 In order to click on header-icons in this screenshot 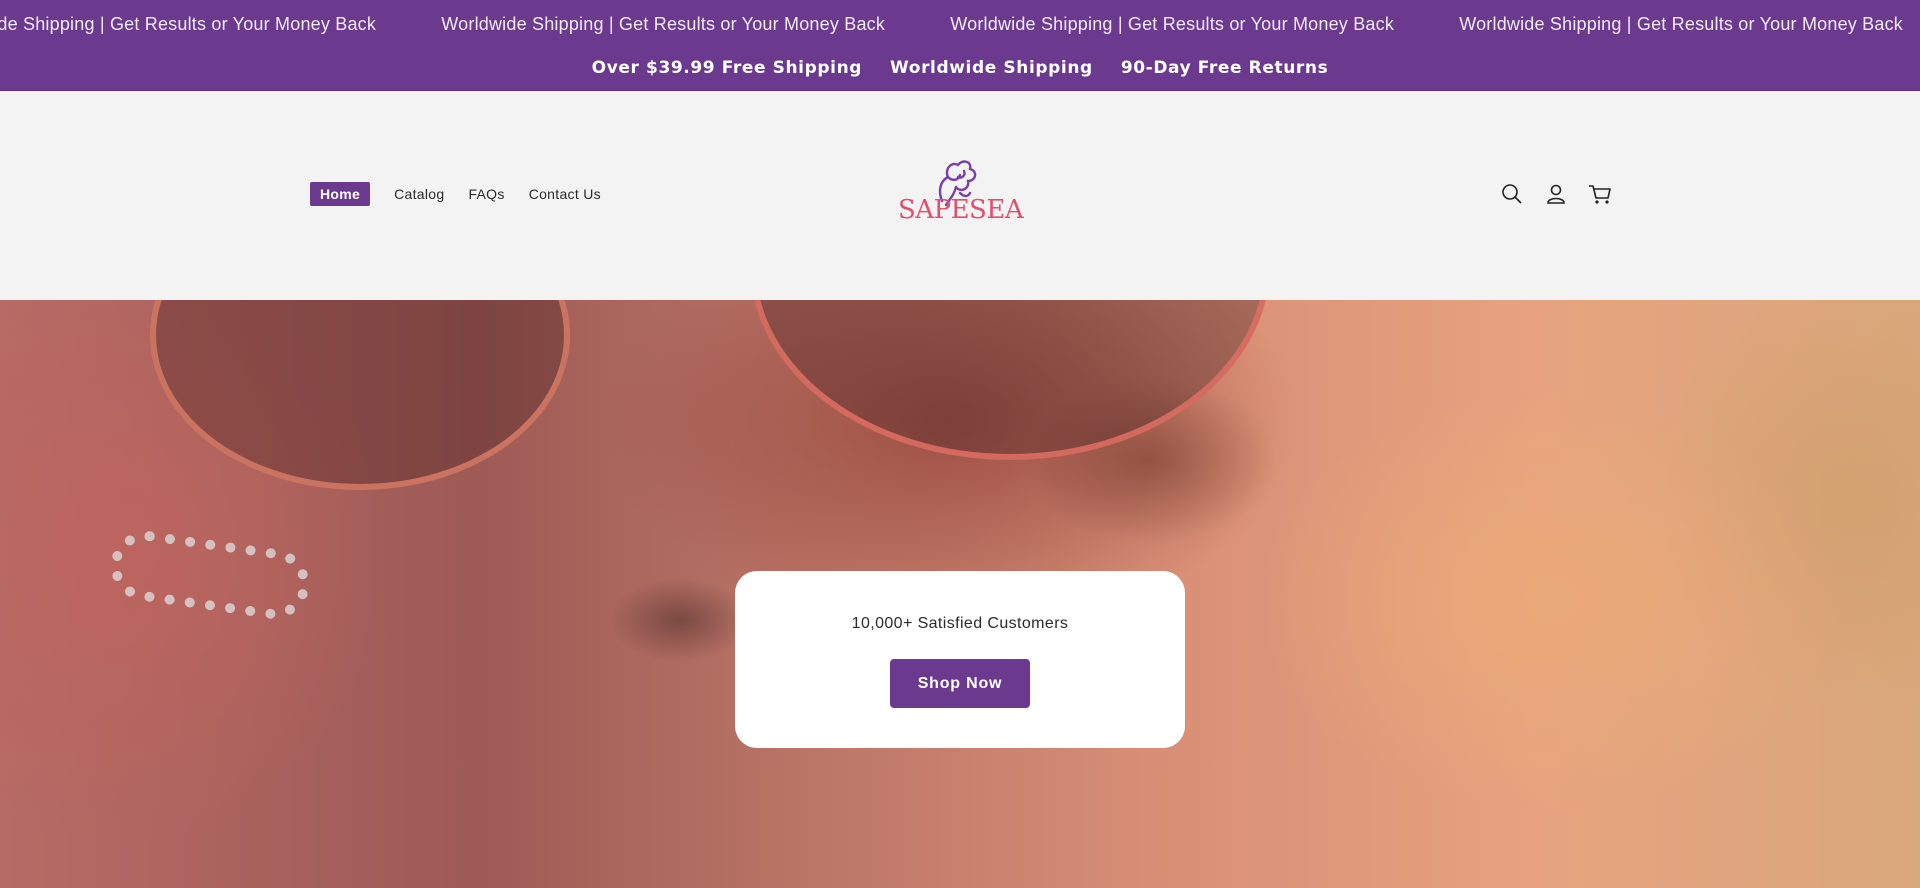, I will do `click(1556, 194)`.